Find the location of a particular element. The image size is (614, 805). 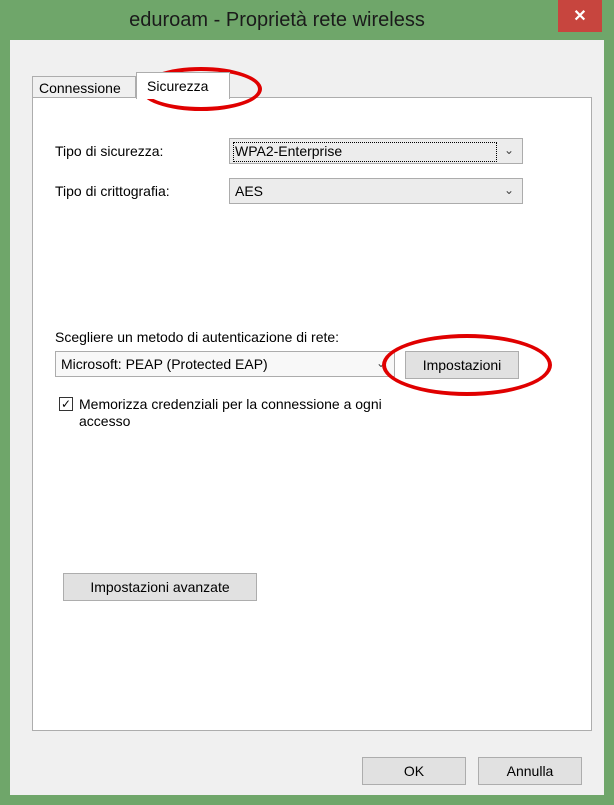

advanced-settings-button: Impostazioni avanzate is located at coordinates (160, 587).